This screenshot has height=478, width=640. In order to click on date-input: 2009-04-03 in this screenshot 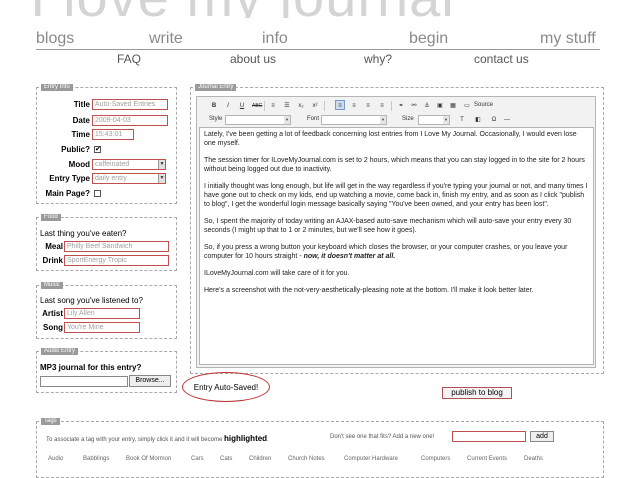, I will do `click(130, 120)`.